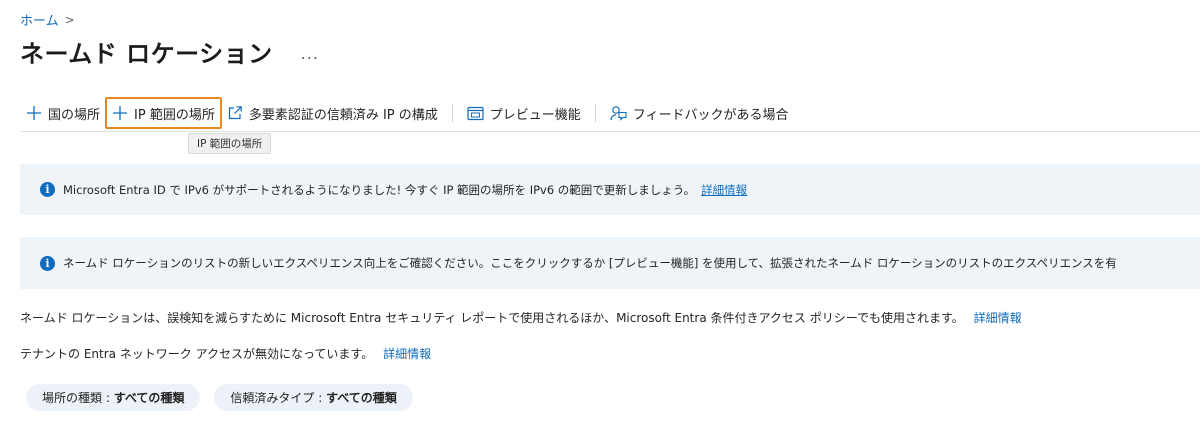 Image resolution: width=1200 pixels, height=429 pixels. I want to click on add-ip-range-location-button: IP 範囲の場所, so click(163, 113).